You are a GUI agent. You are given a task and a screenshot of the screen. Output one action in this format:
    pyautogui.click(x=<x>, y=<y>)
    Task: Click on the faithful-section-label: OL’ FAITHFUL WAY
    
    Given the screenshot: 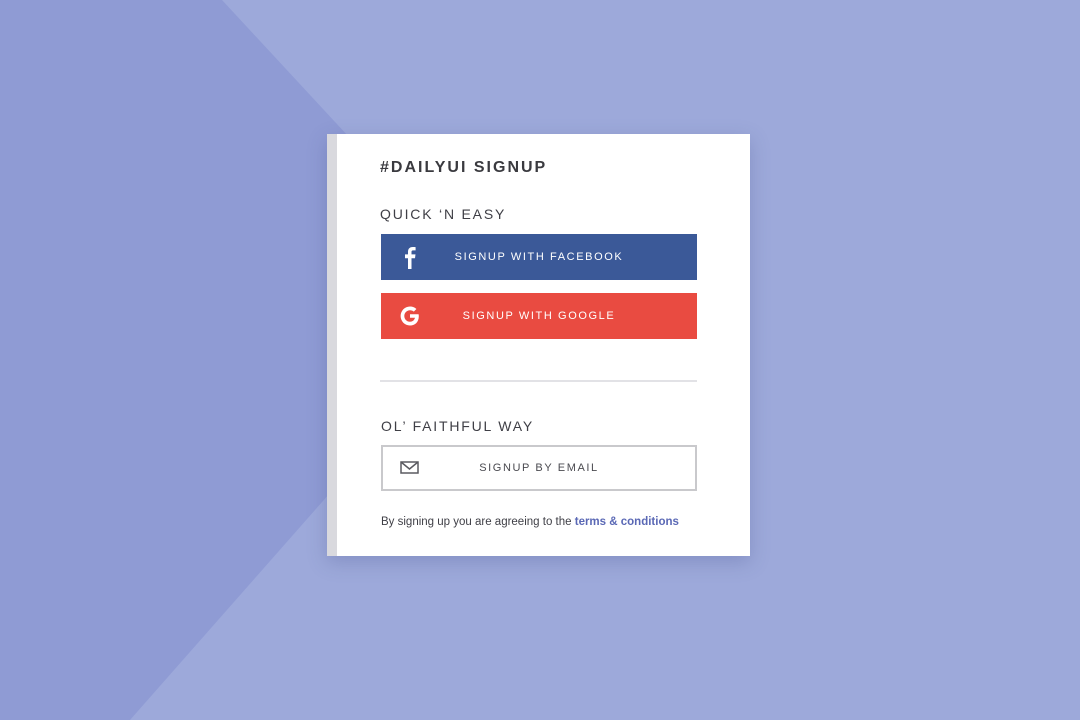 What is the action you would take?
    pyautogui.click(x=458, y=426)
    